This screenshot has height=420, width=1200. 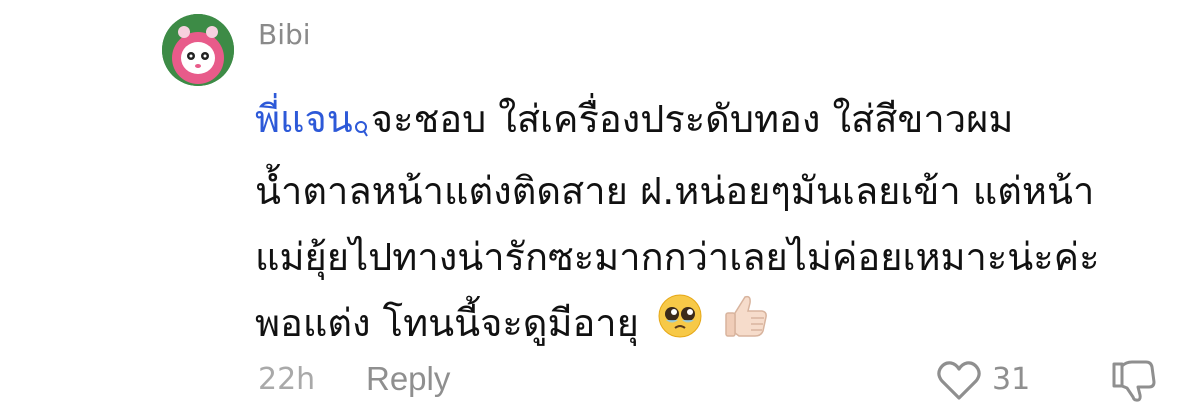 What do you see at coordinates (1011, 379) in the screenshot?
I see `like-count: 31` at bounding box center [1011, 379].